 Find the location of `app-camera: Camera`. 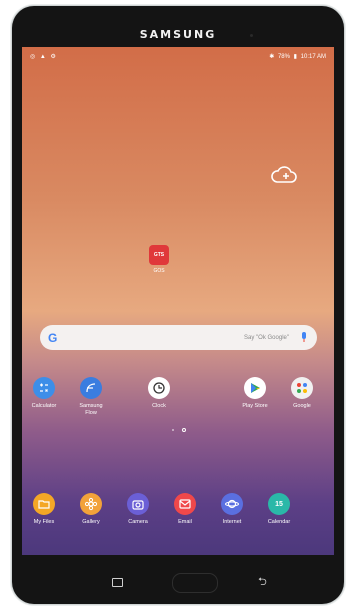

app-camera: Camera is located at coordinates (138, 509).